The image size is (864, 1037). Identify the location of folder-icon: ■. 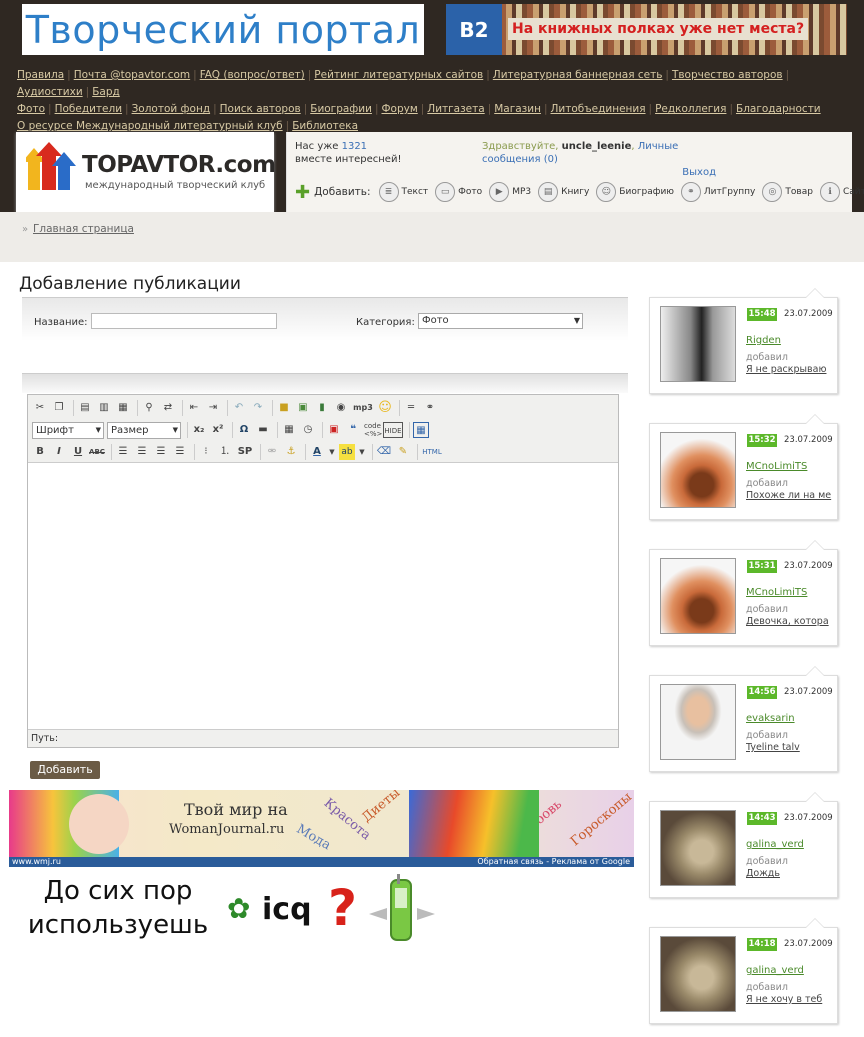
(284, 408).